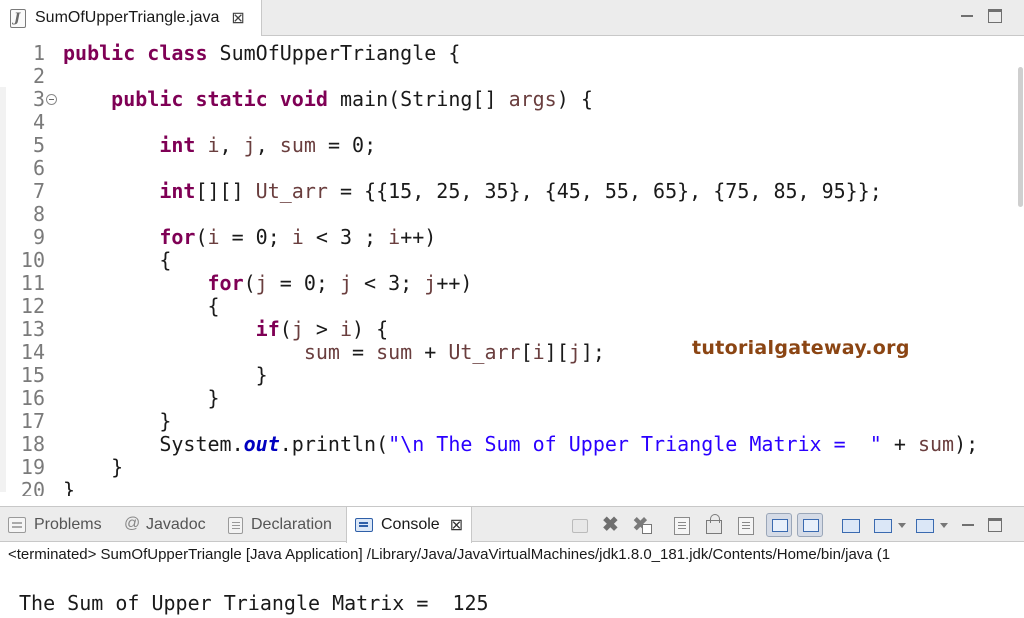 Image resolution: width=1024 pixels, height=618 pixels. What do you see at coordinates (883, 526) in the screenshot?
I see `display-selected-console-icon` at bounding box center [883, 526].